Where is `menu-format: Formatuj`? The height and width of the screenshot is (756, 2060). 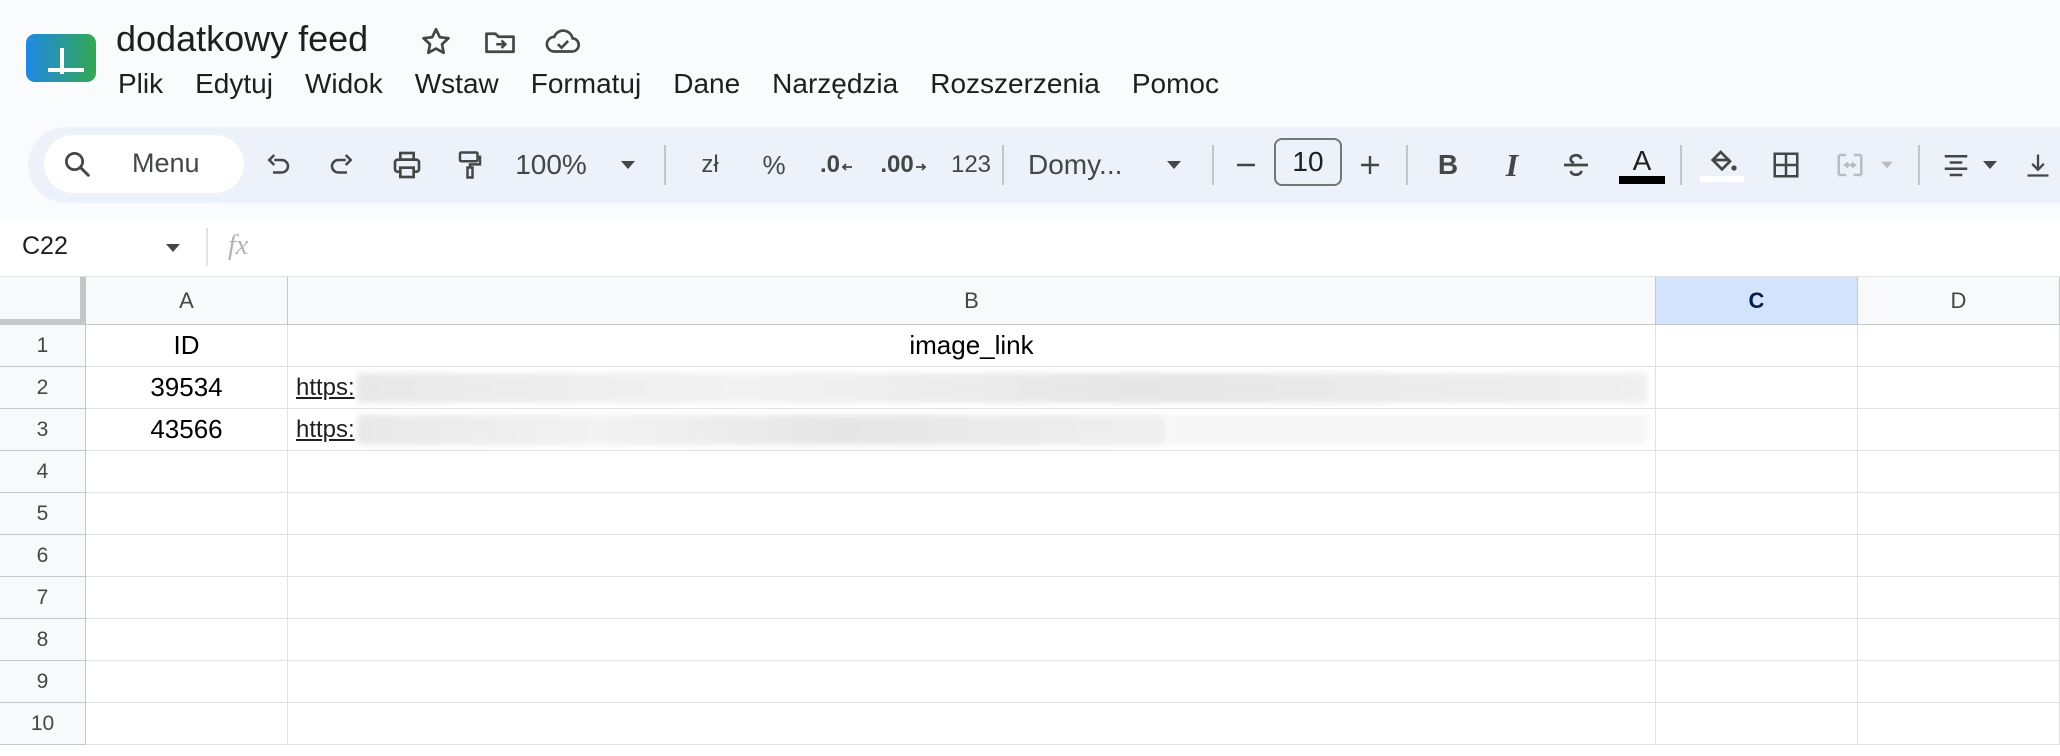 menu-format: Formatuj is located at coordinates (586, 84).